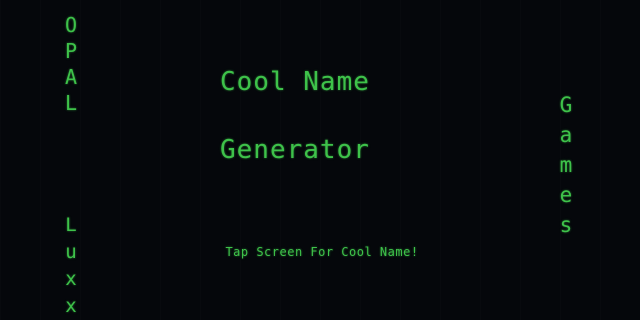 This screenshot has height=320, width=640. What do you see at coordinates (71, 25) in the screenshot?
I see `opal-letter: O` at bounding box center [71, 25].